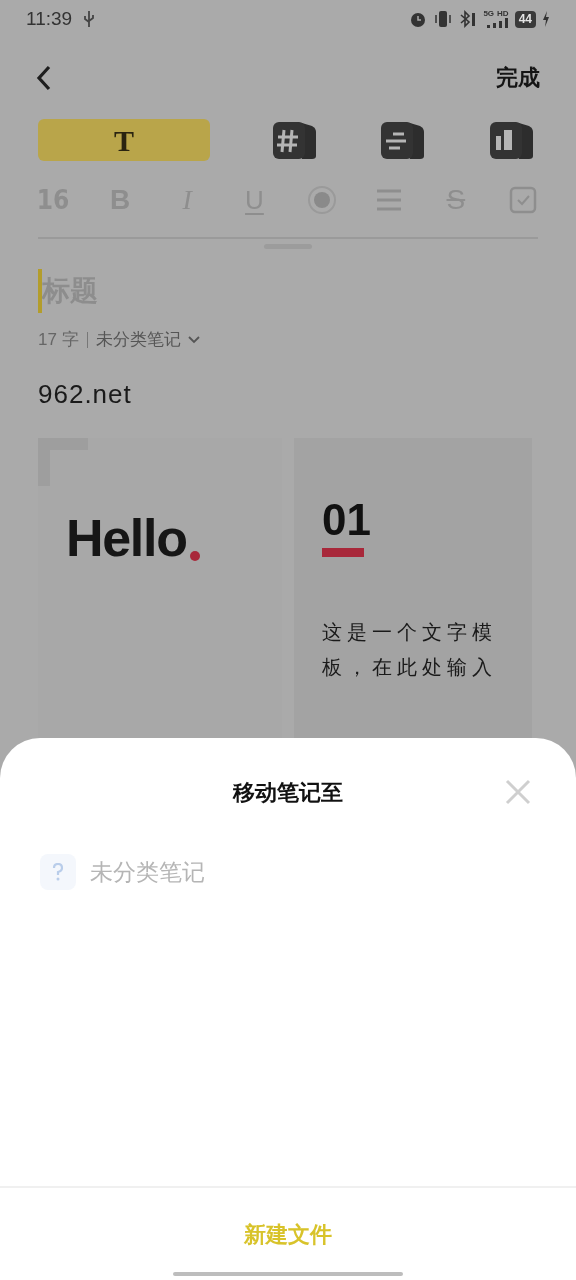  Describe the element at coordinates (40, 291) in the screenshot. I see `text-cursor` at that location.